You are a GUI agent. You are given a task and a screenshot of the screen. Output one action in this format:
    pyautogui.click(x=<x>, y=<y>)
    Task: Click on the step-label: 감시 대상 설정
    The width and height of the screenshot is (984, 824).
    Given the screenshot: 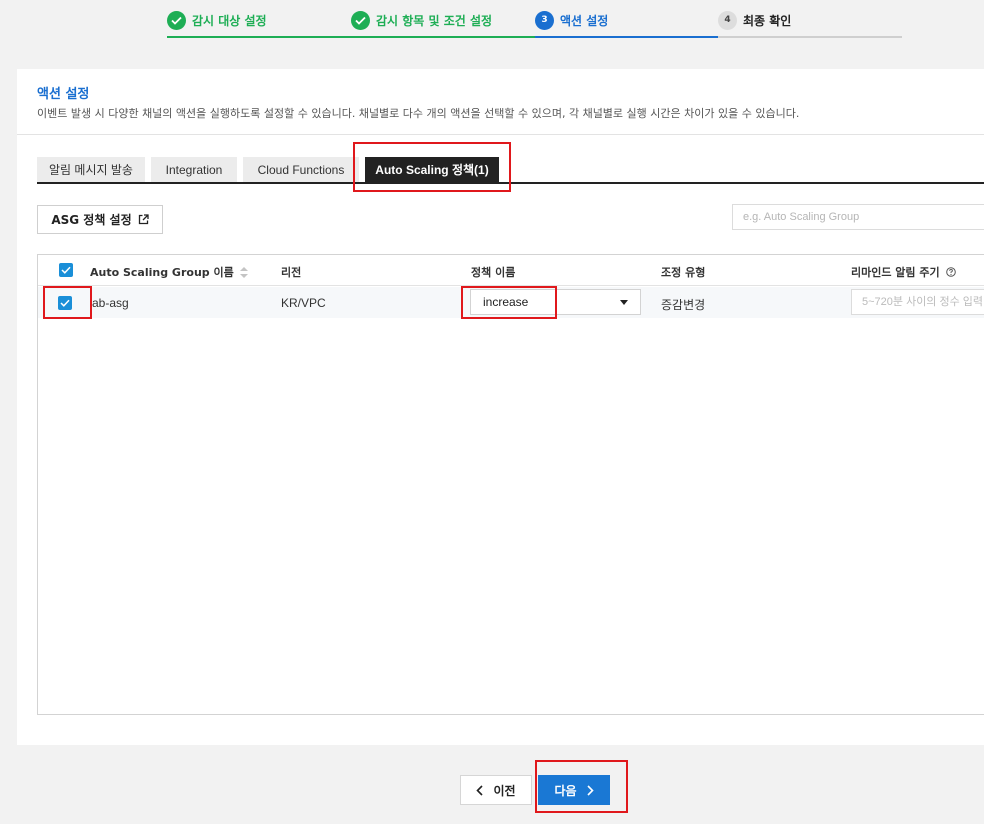 What is the action you would take?
    pyautogui.click(x=229, y=20)
    